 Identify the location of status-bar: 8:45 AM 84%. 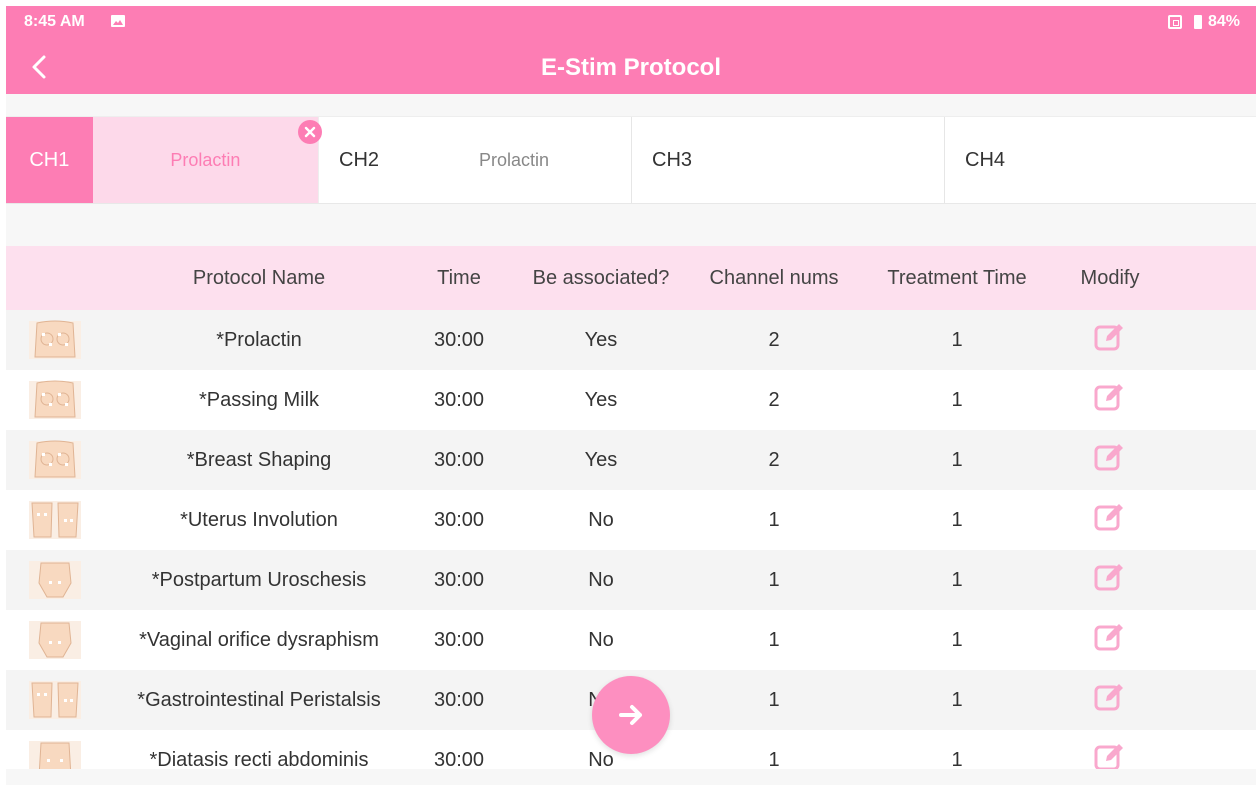
(631, 21).